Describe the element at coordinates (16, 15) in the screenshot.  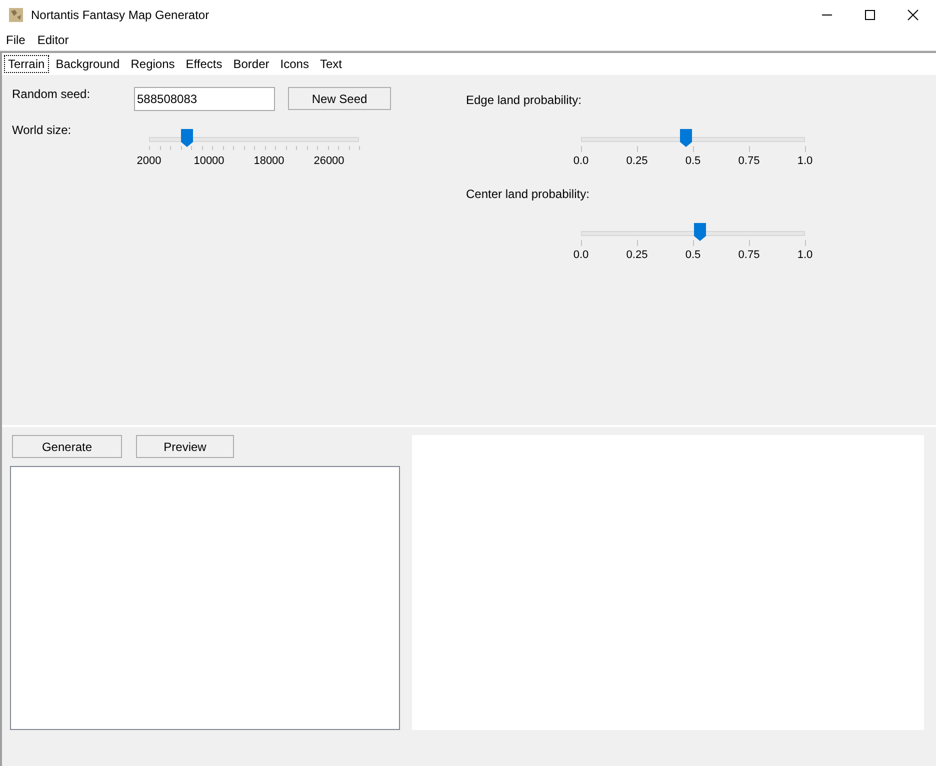
I see `app-icon` at that location.